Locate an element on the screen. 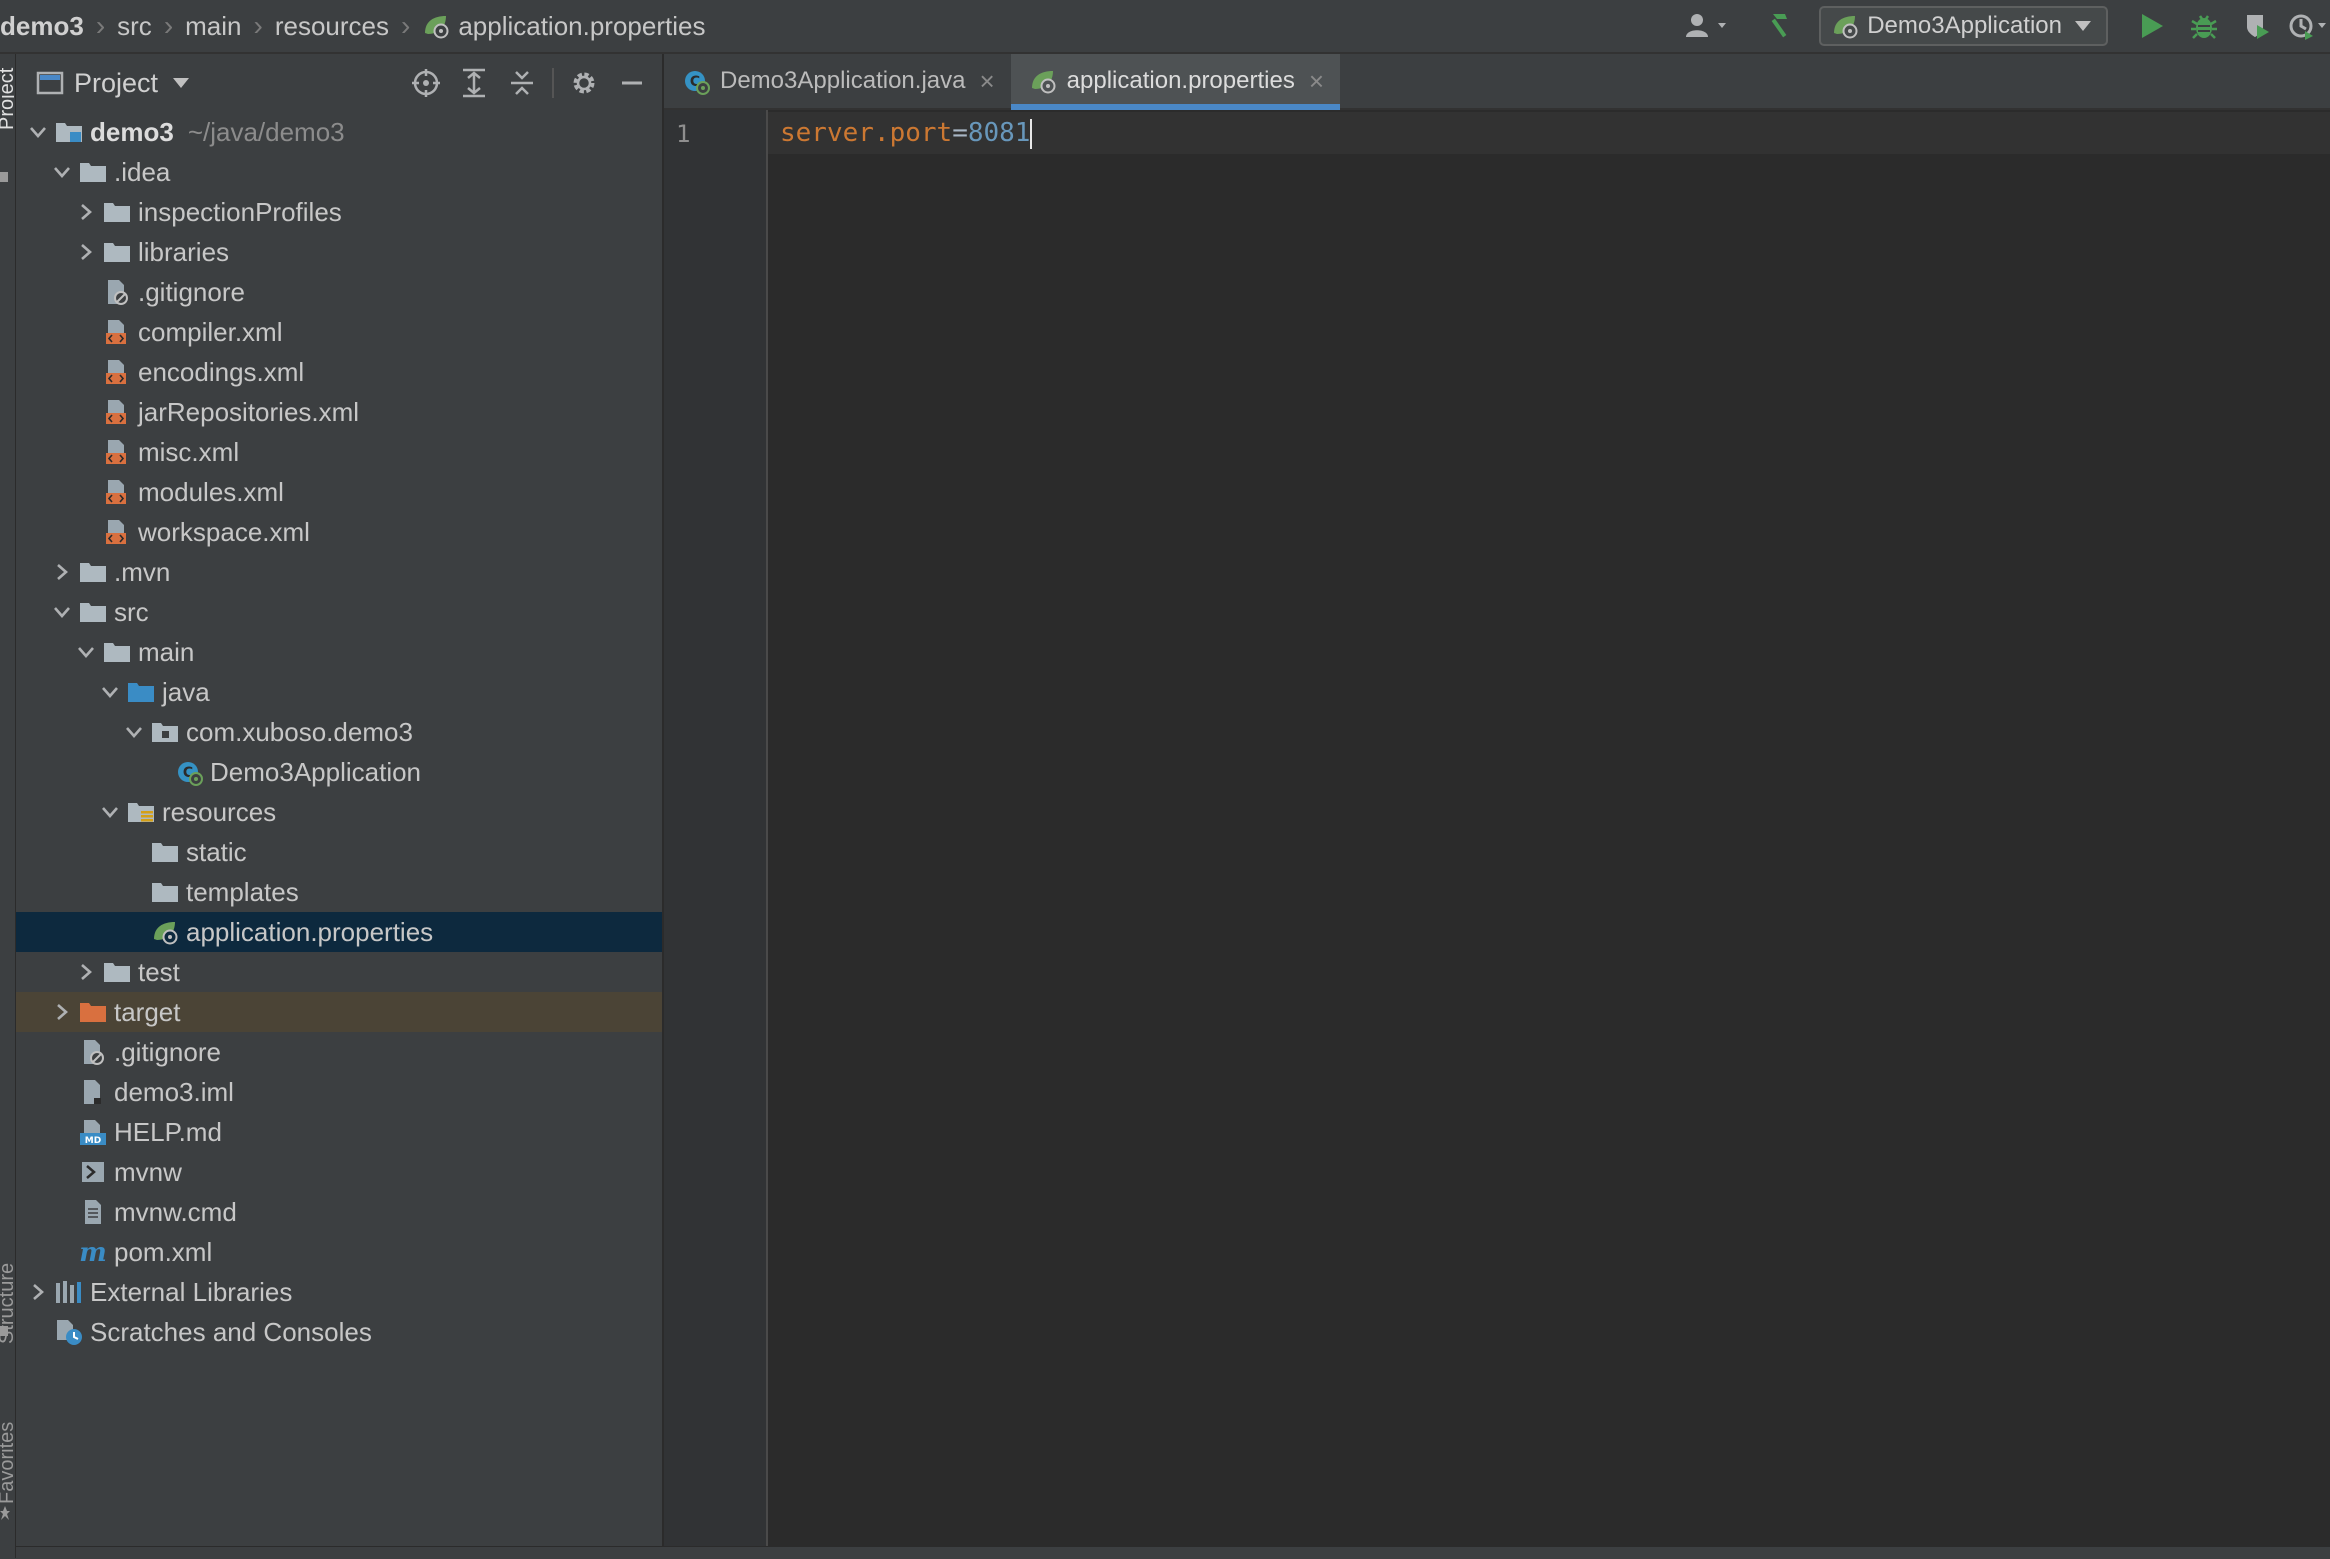 This screenshot has height=1559, width=2330. breadcrumb-item-demo3: demo3 is located at coordinates (42, 26).